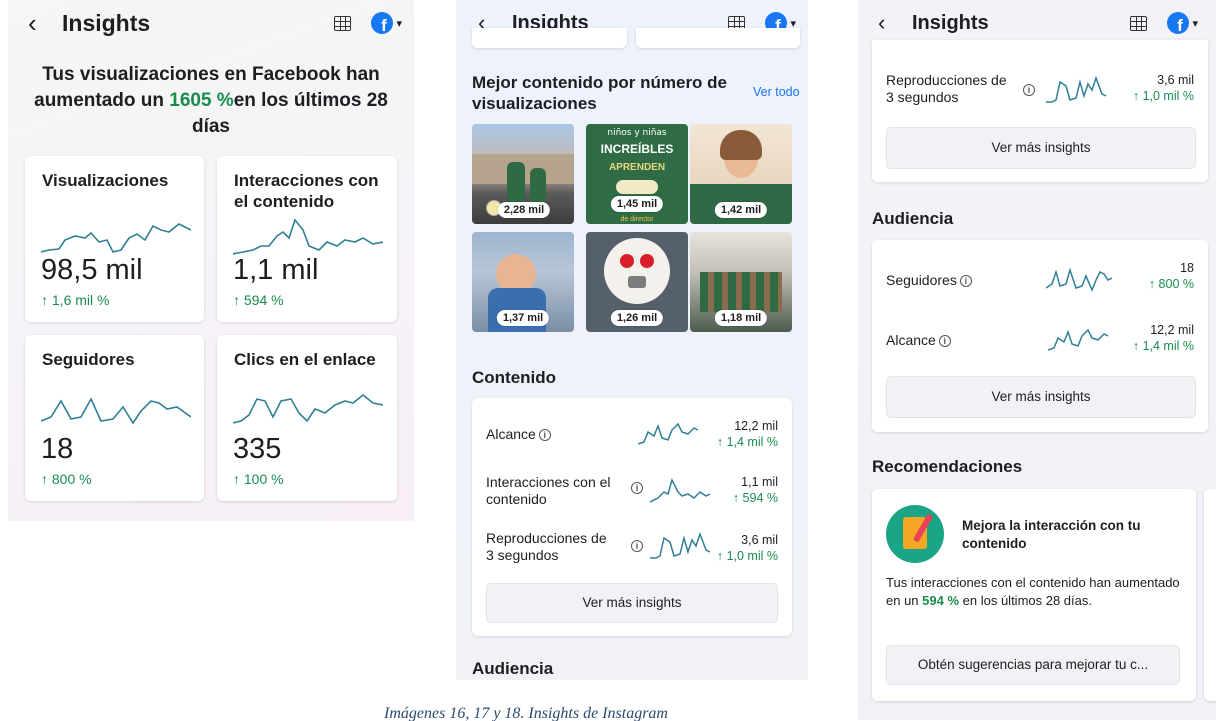  What do you see at coordinates (741, 282) in the screenshot?
I see `content-thumbnail: 1,18 mil` at bounding box center [741, 282].